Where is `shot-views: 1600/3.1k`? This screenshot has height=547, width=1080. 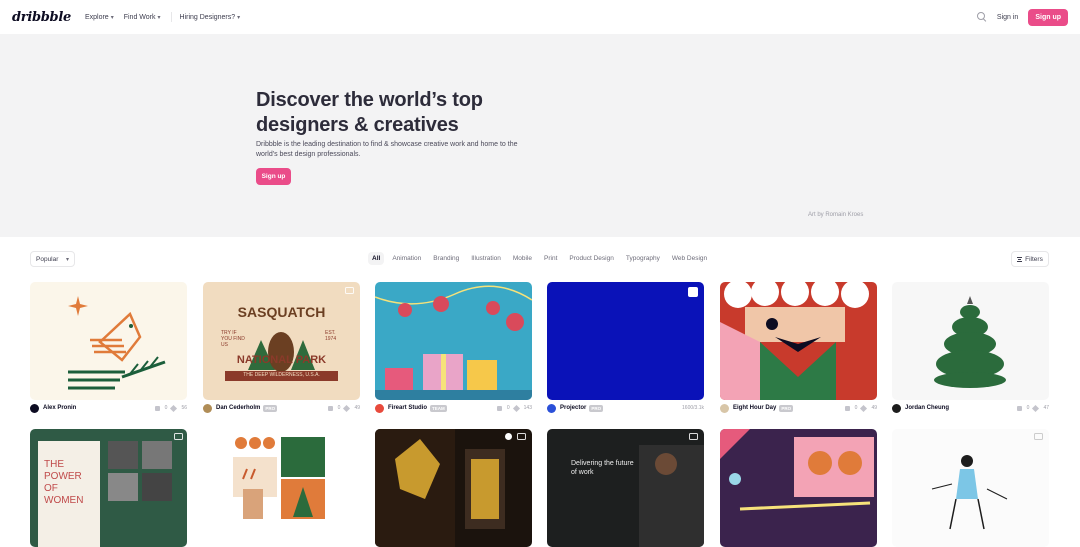 shot-views: 1600/3.1k is located at coordinates (693, 408).